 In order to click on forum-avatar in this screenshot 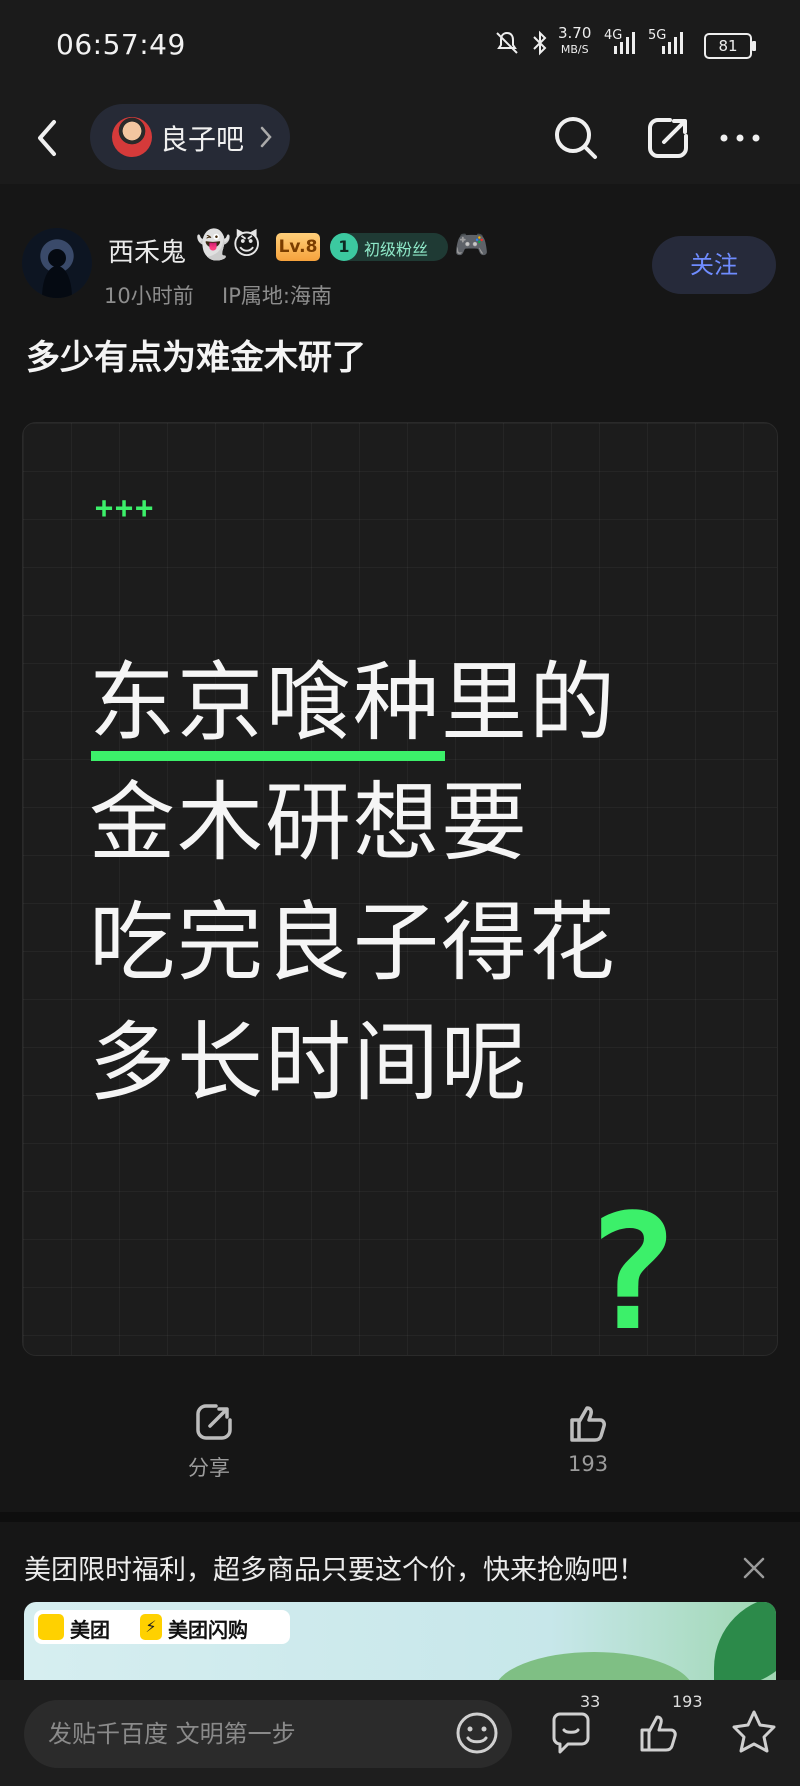, I will do `click(132, 137)`.